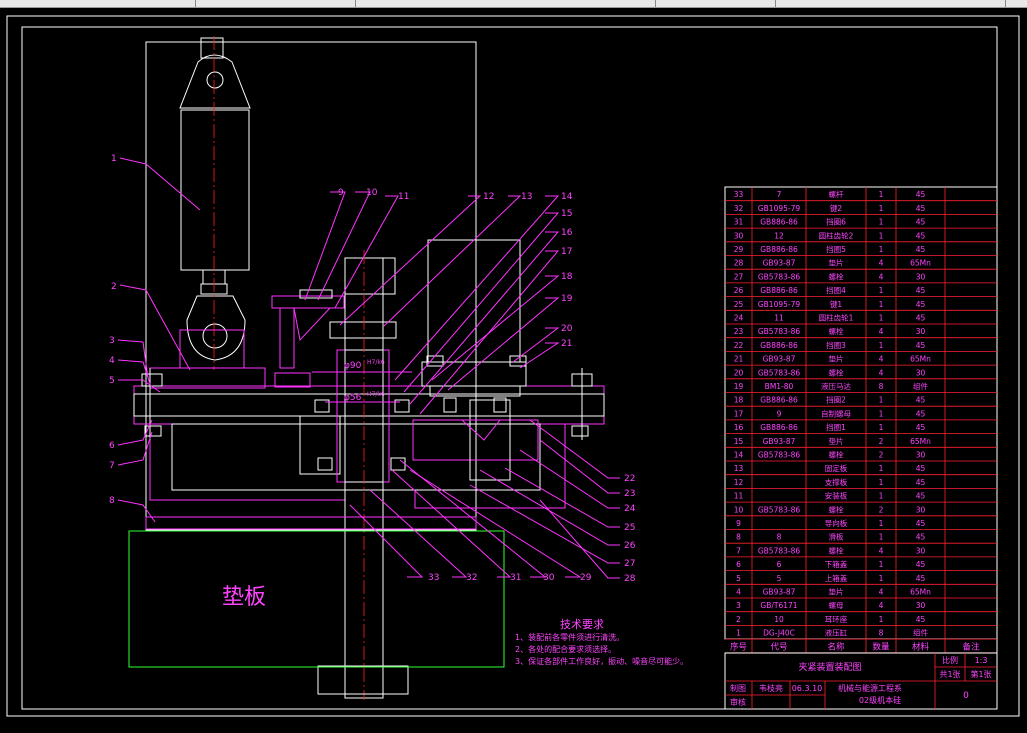  What do you see at coordinates (920, 386) in the screenshot?
I see `bom-cell: 组件` at bounding box center [920, 386].